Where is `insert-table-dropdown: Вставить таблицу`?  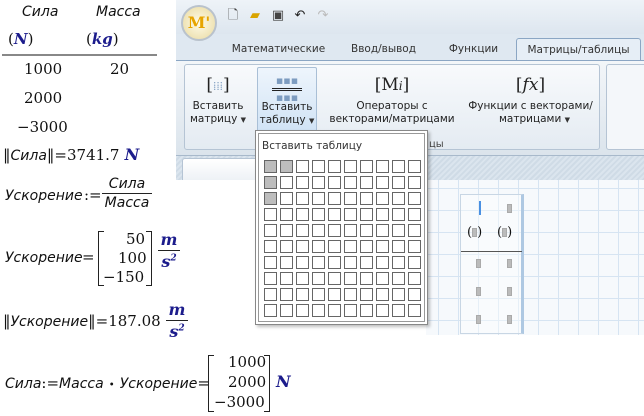 insert-table-dropdown: Вставить таблицу is located at coordinates (341, 227).